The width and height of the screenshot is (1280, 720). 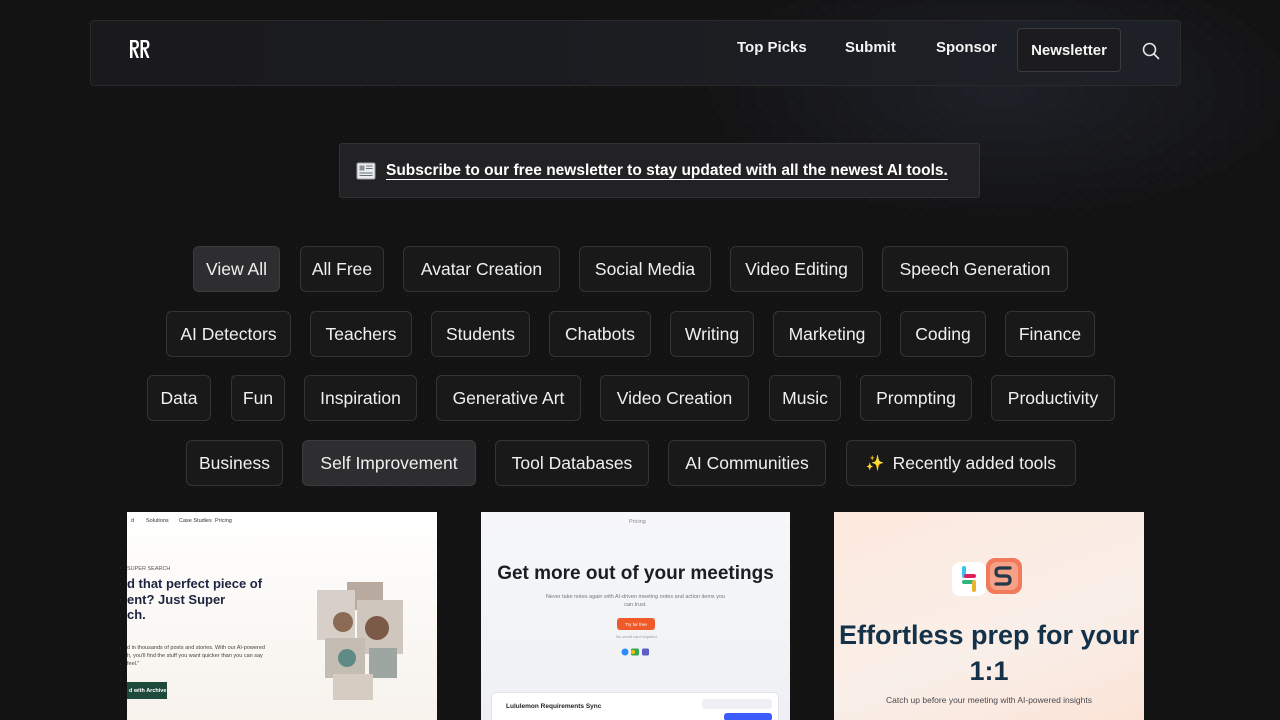 What do you see at coordinates (747, 463) in the screenshot?
I see `chip-ai-communities: AI Communities` at bounding box center [747, 463].